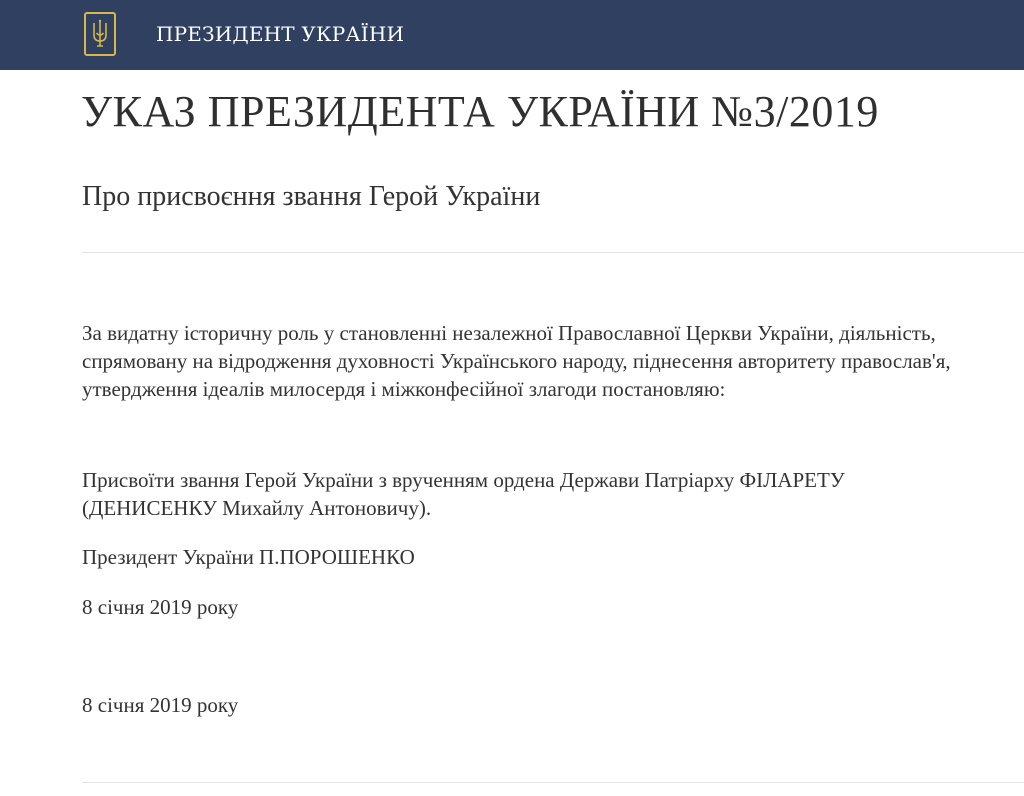 Image resolution: width=1024 pixels, height=796 pixels. Describe the element at coordinates (248, 557) in the screenshot. I see `decree-signature: Президент України П.ПОРОШЕНКО` at that location.